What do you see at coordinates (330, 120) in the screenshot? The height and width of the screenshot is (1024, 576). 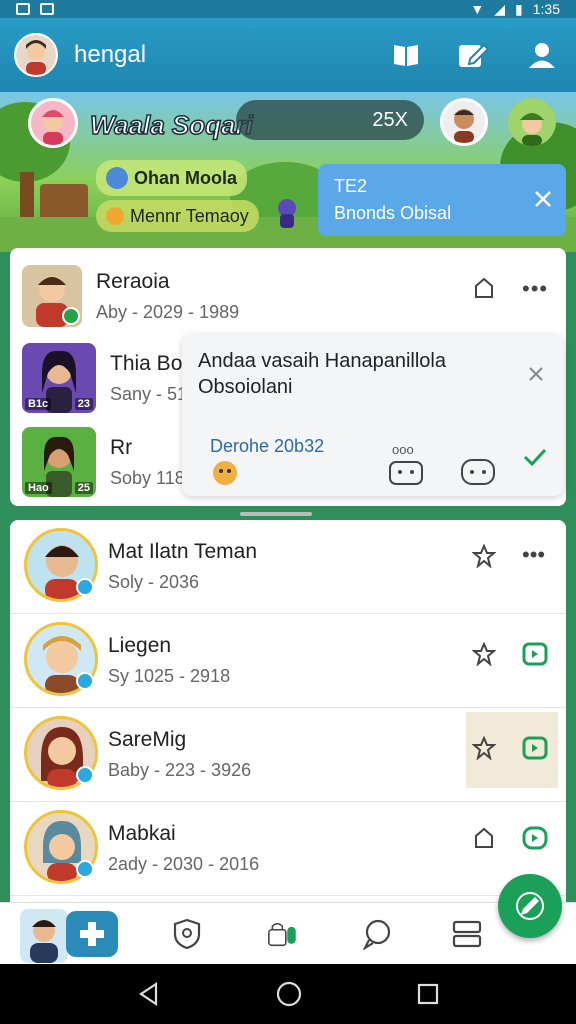 I see `progress-pill: 25X` at bounding box center [330, 120].